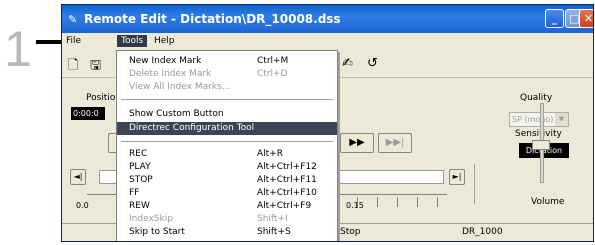 The width and height of the screenshot is (595, 245). What do you see at coordinates (208, 219) in the screenshot?
I see `menu-item-indexskip: IndexSkip Shift+I` at bounding box center [208, 219].